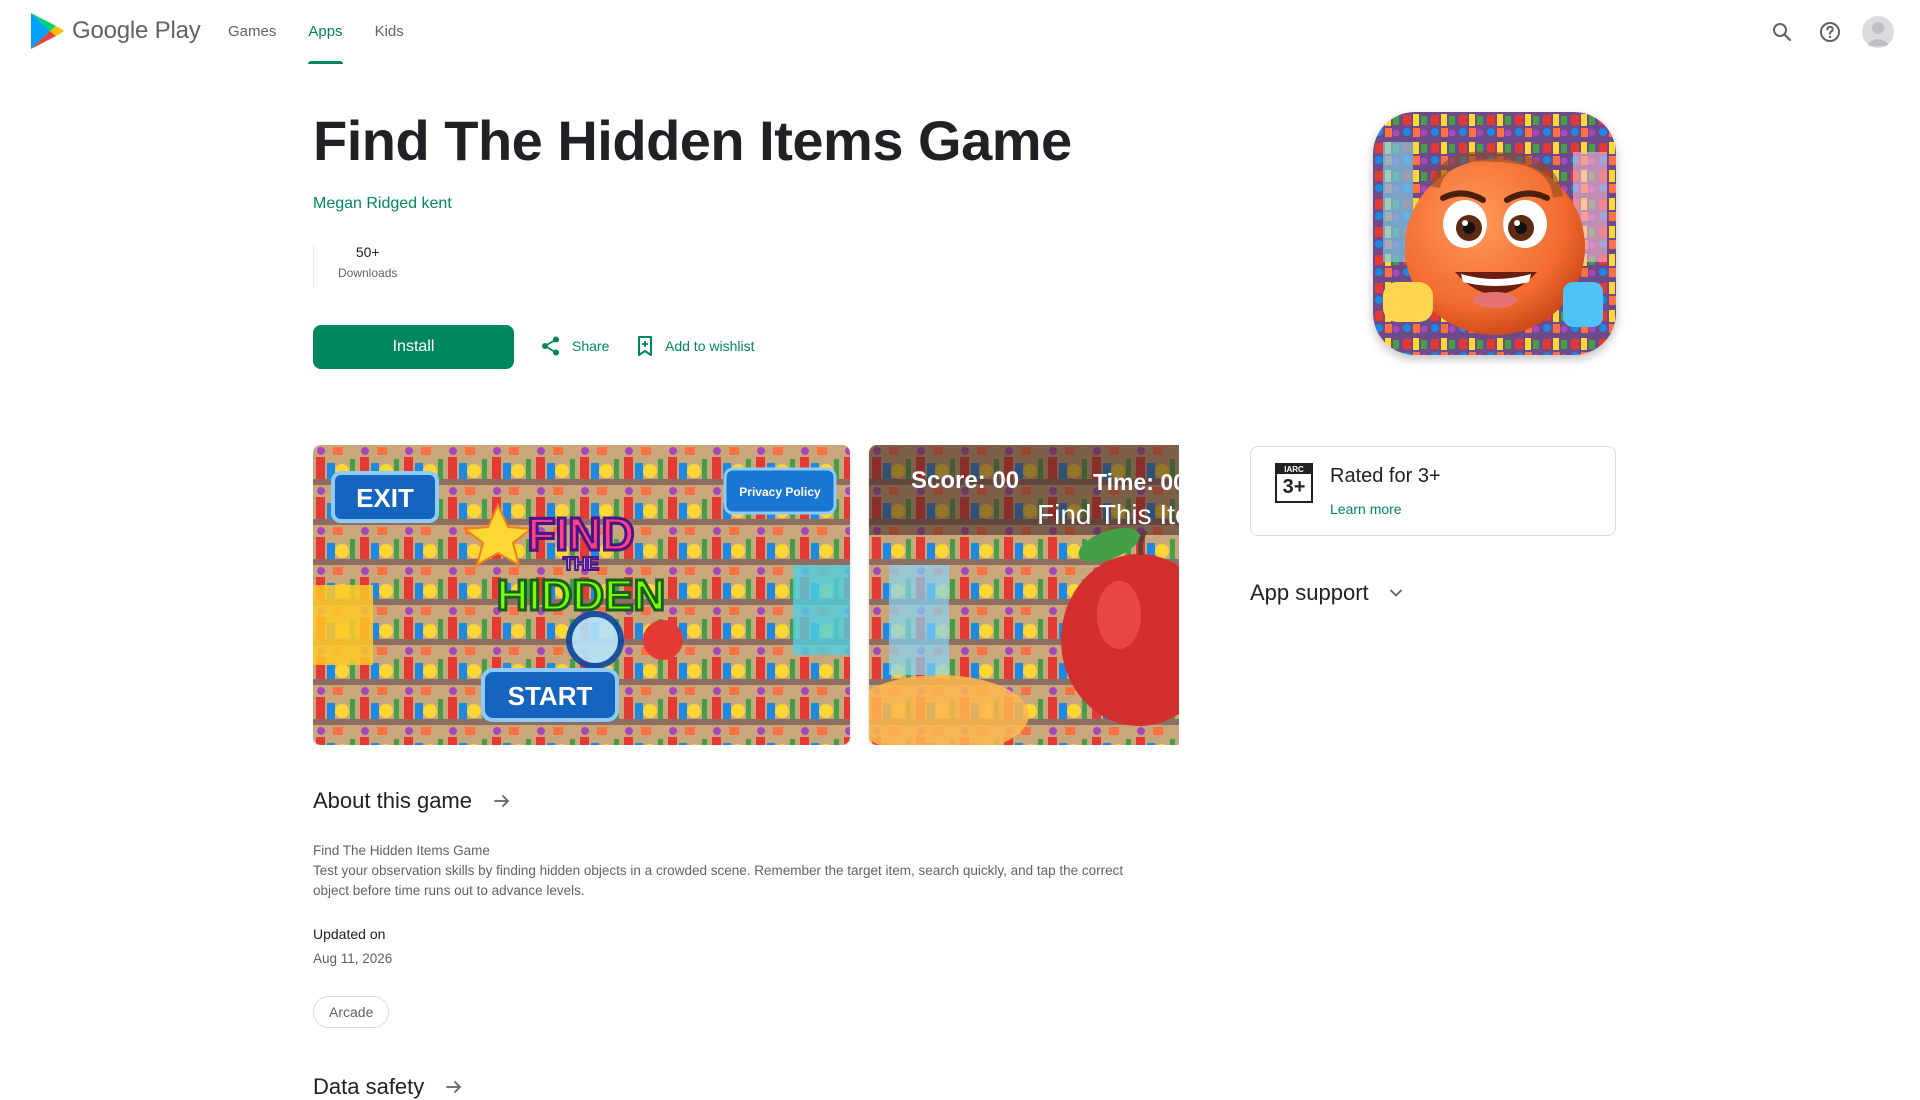 Image resolution: width=1920 pixels, height=1100 pixels. What do you see at coordinates (401, 850) in the screenshot?
I see `description-line-1: Find The Hidden Items Game` at bounding box center [401, 850].